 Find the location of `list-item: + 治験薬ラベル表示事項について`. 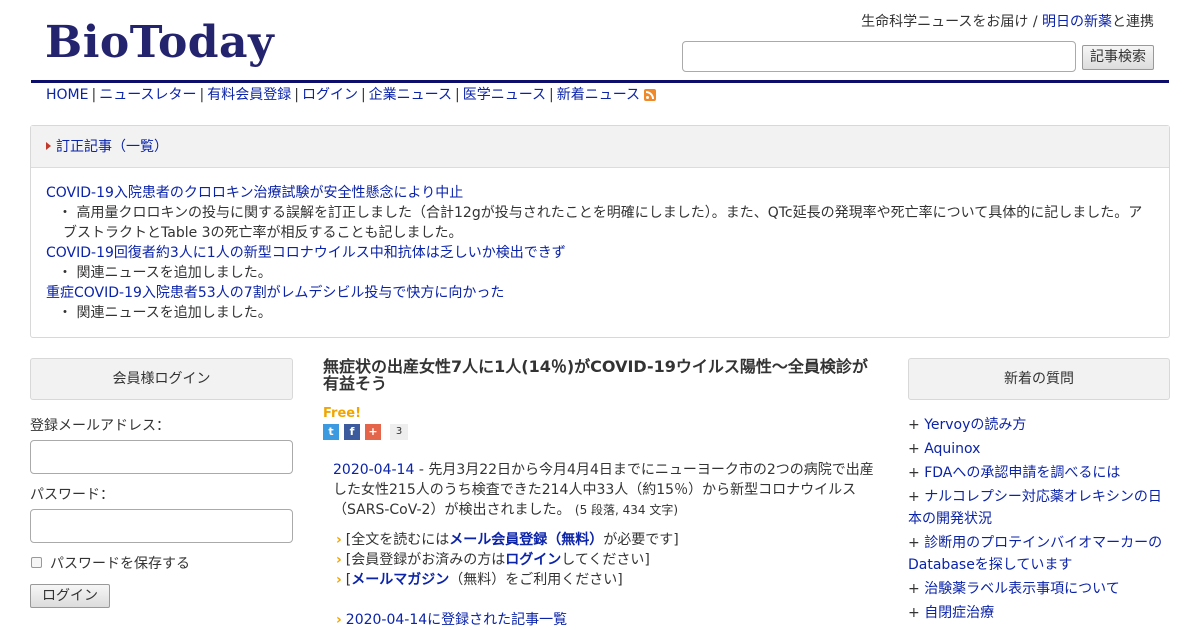

list-item: + 治験薬ラベル表示事項について is located at coordinates (1014, 589).